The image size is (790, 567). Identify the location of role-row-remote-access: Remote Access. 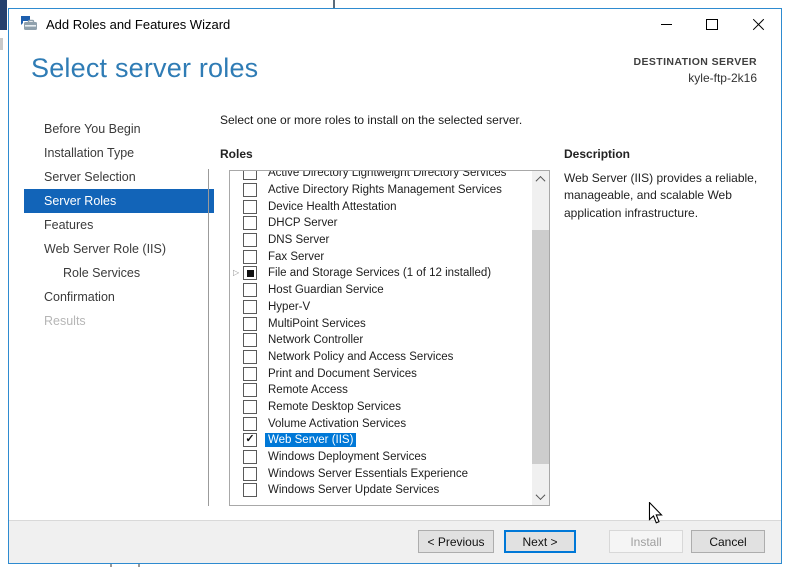
(381, 390).